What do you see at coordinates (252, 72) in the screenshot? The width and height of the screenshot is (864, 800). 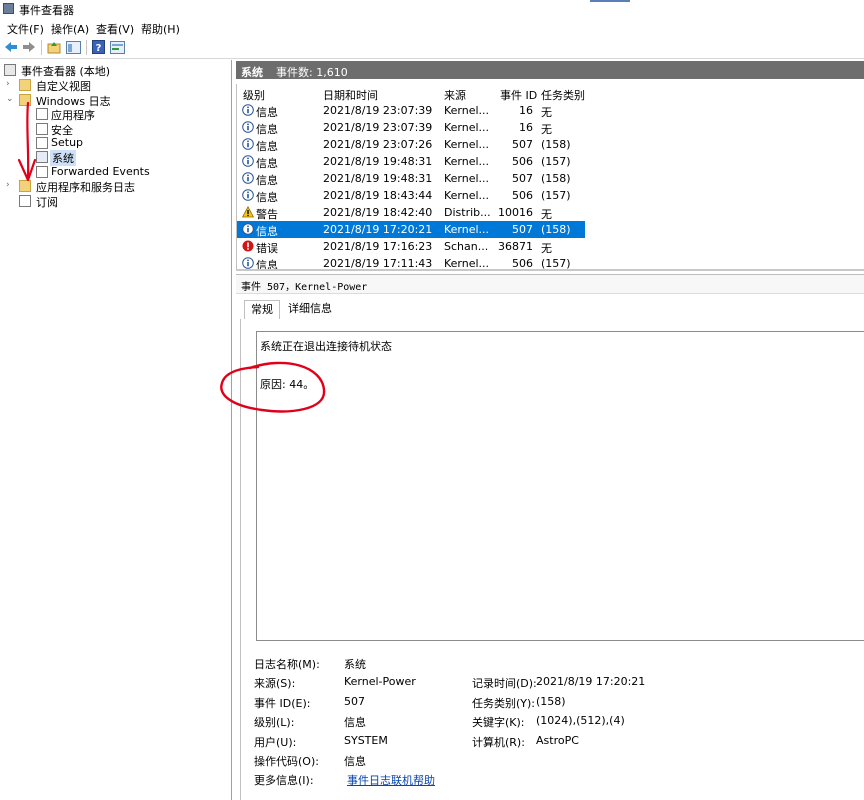 I see `log-name: 系统` at bounding box center [252, 72].